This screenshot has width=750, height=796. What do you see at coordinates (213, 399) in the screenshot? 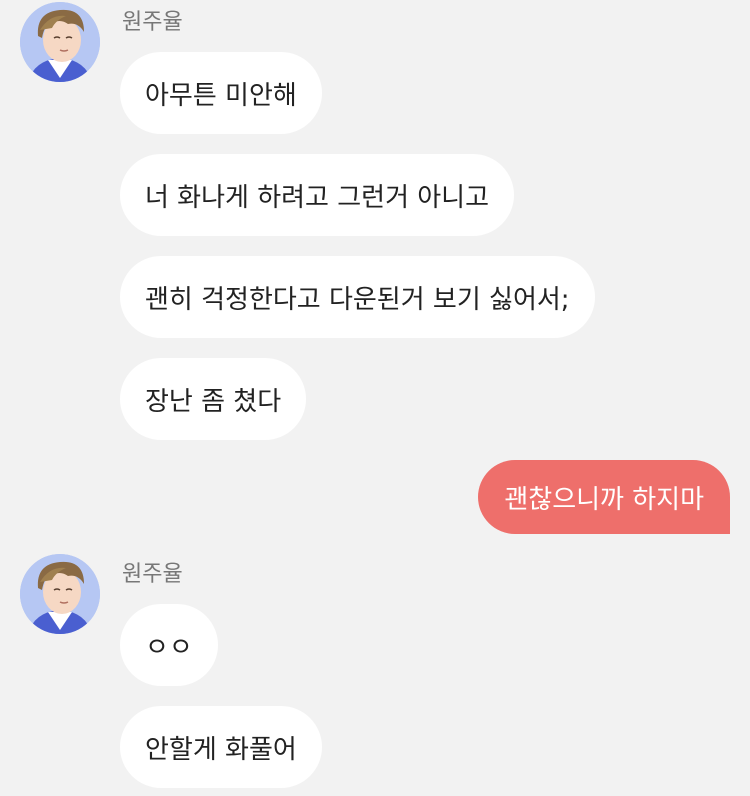
I see `message-bubble: 장난 좀 쳤다` at bounding box center [213, 399].